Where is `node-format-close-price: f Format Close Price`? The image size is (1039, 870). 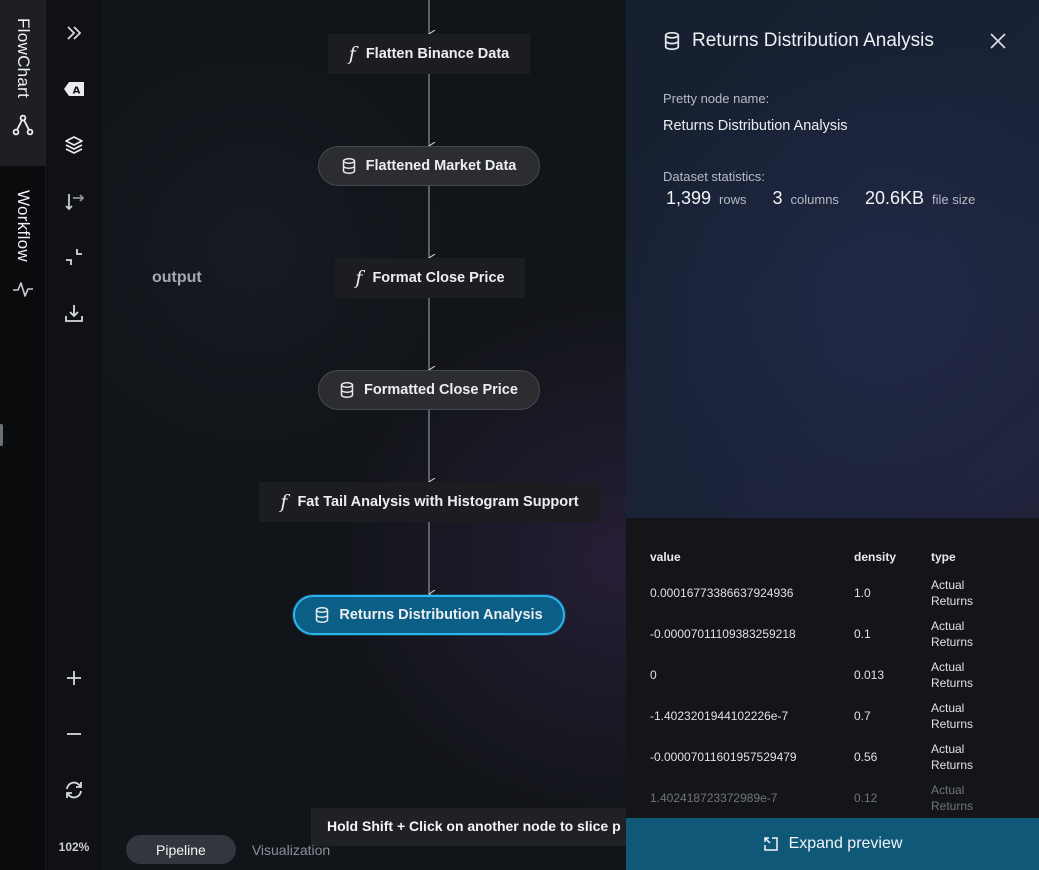 node-format-close-price: f Format Close Price is located at coordinates (430, 278).